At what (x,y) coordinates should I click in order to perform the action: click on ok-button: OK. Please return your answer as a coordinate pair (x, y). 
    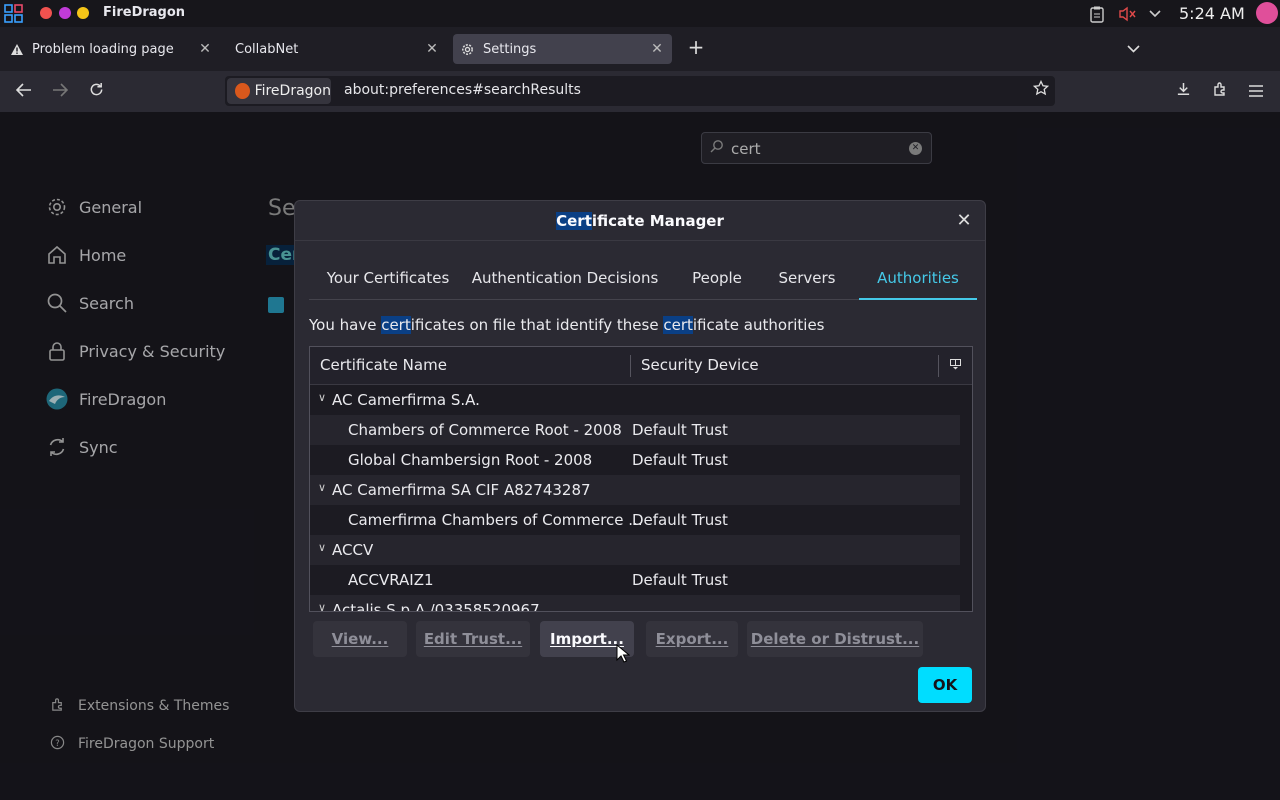
    Looking at the image, I should click on (945, 685).